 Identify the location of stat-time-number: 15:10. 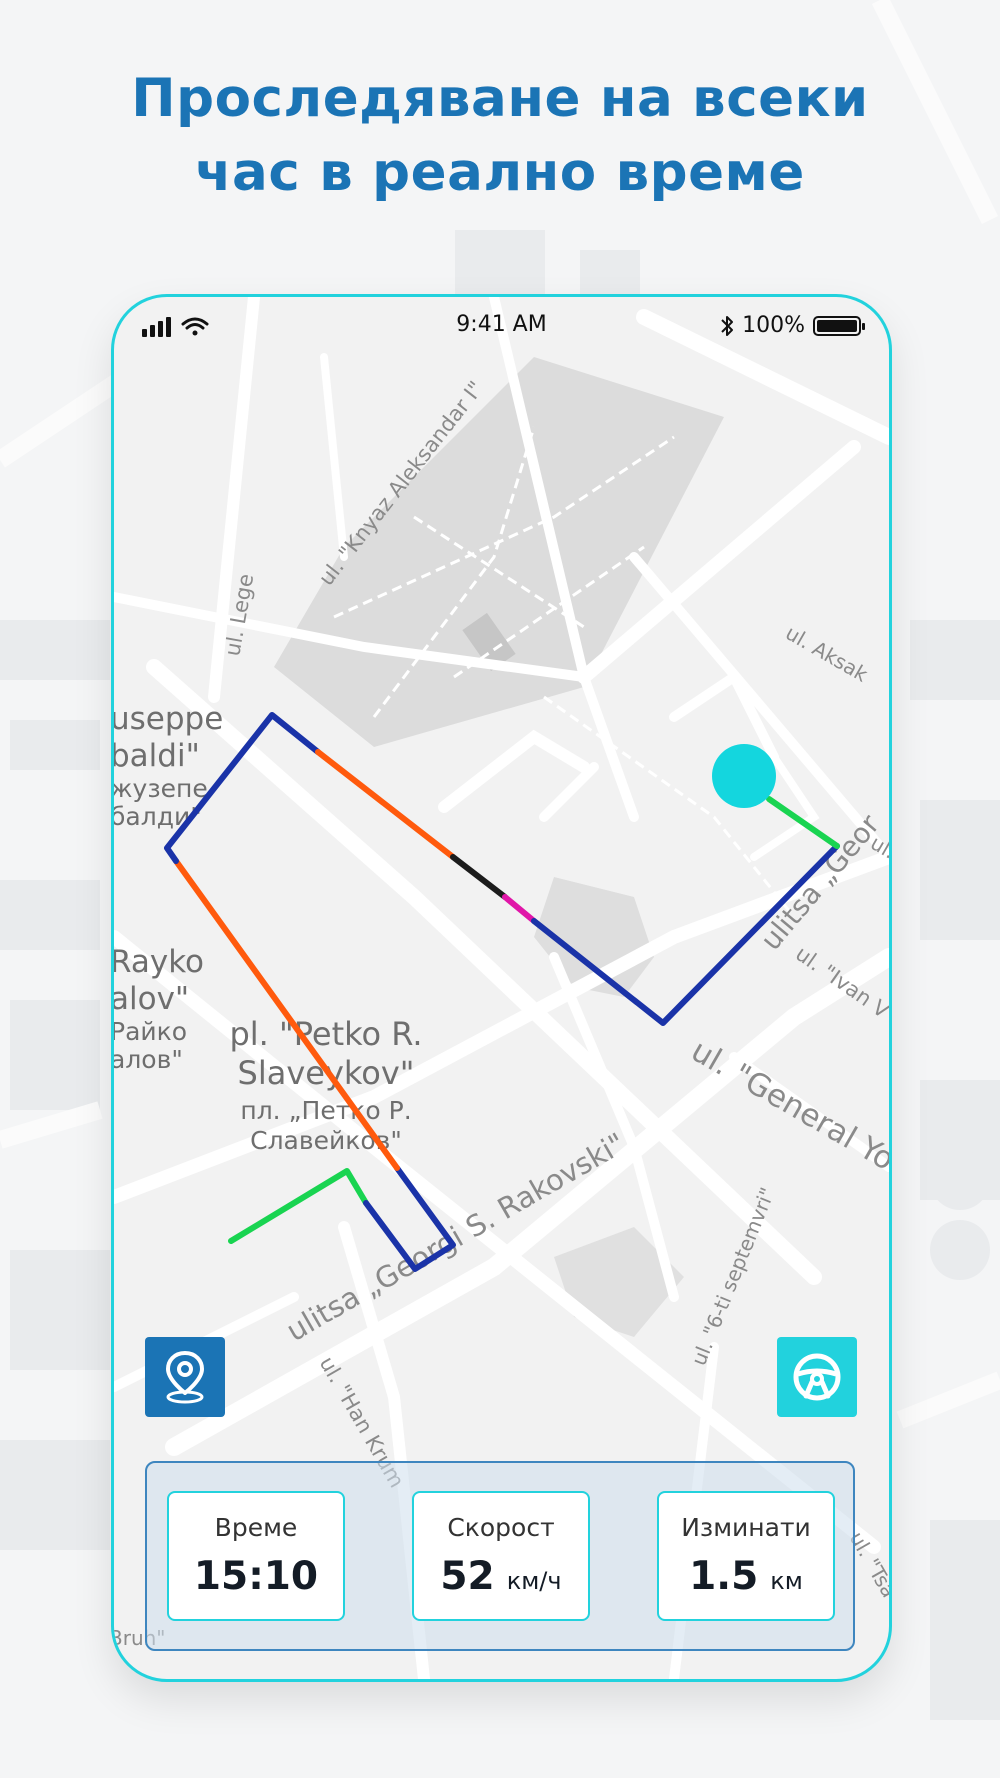
(256, 1576).